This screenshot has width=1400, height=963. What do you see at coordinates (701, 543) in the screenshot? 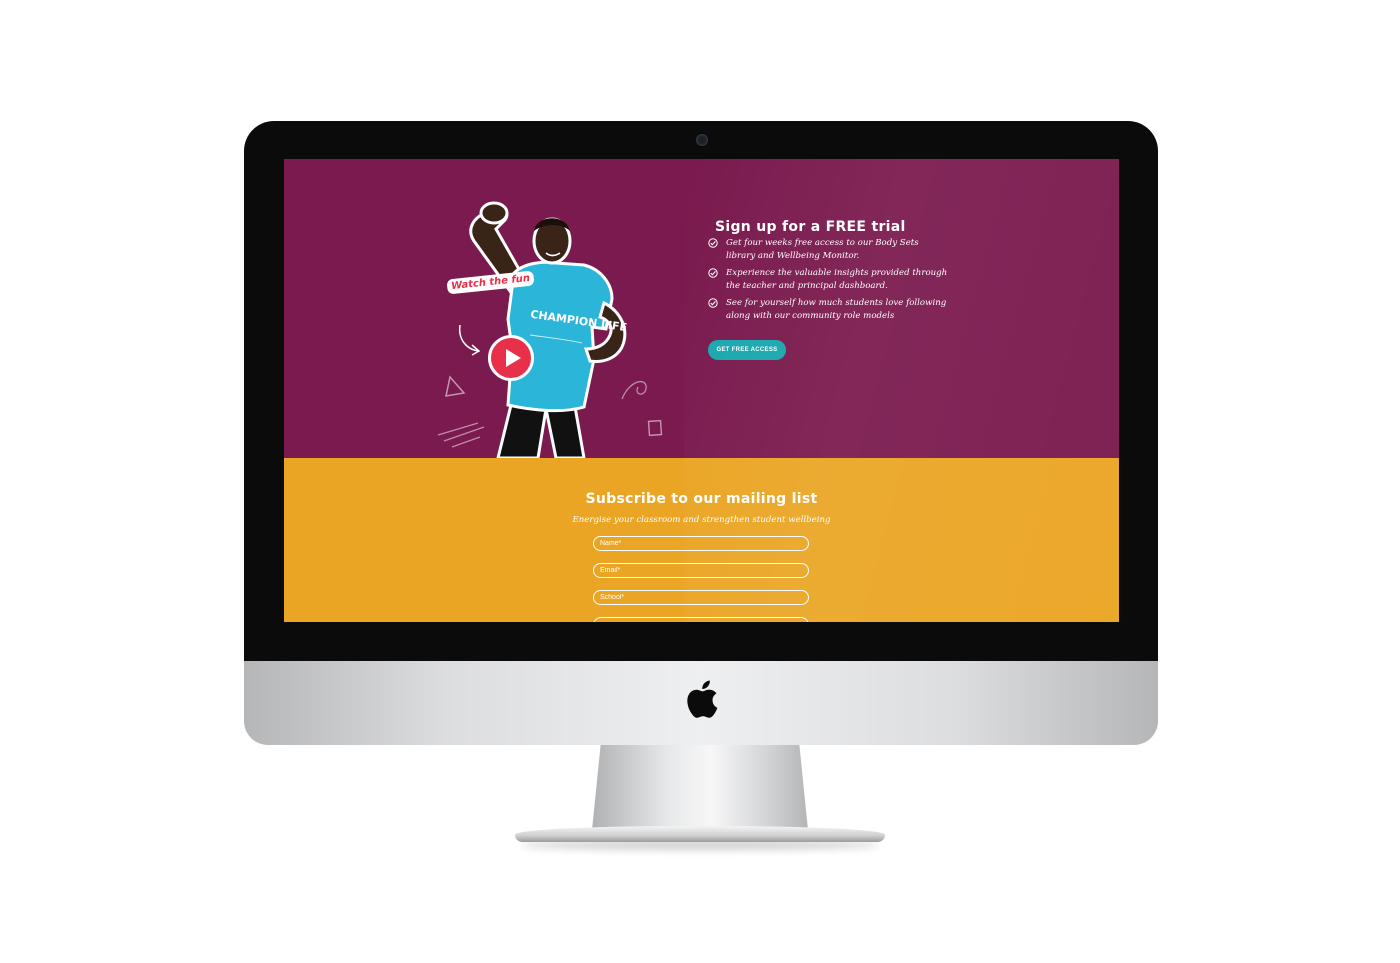
I see `name-field` at bounding box center [701, 543].